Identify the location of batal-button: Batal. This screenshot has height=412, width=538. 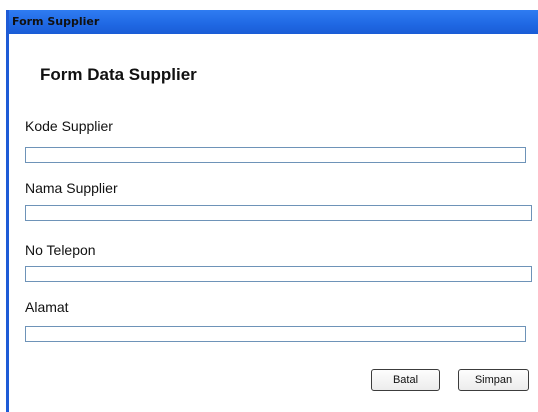
(405, 380).